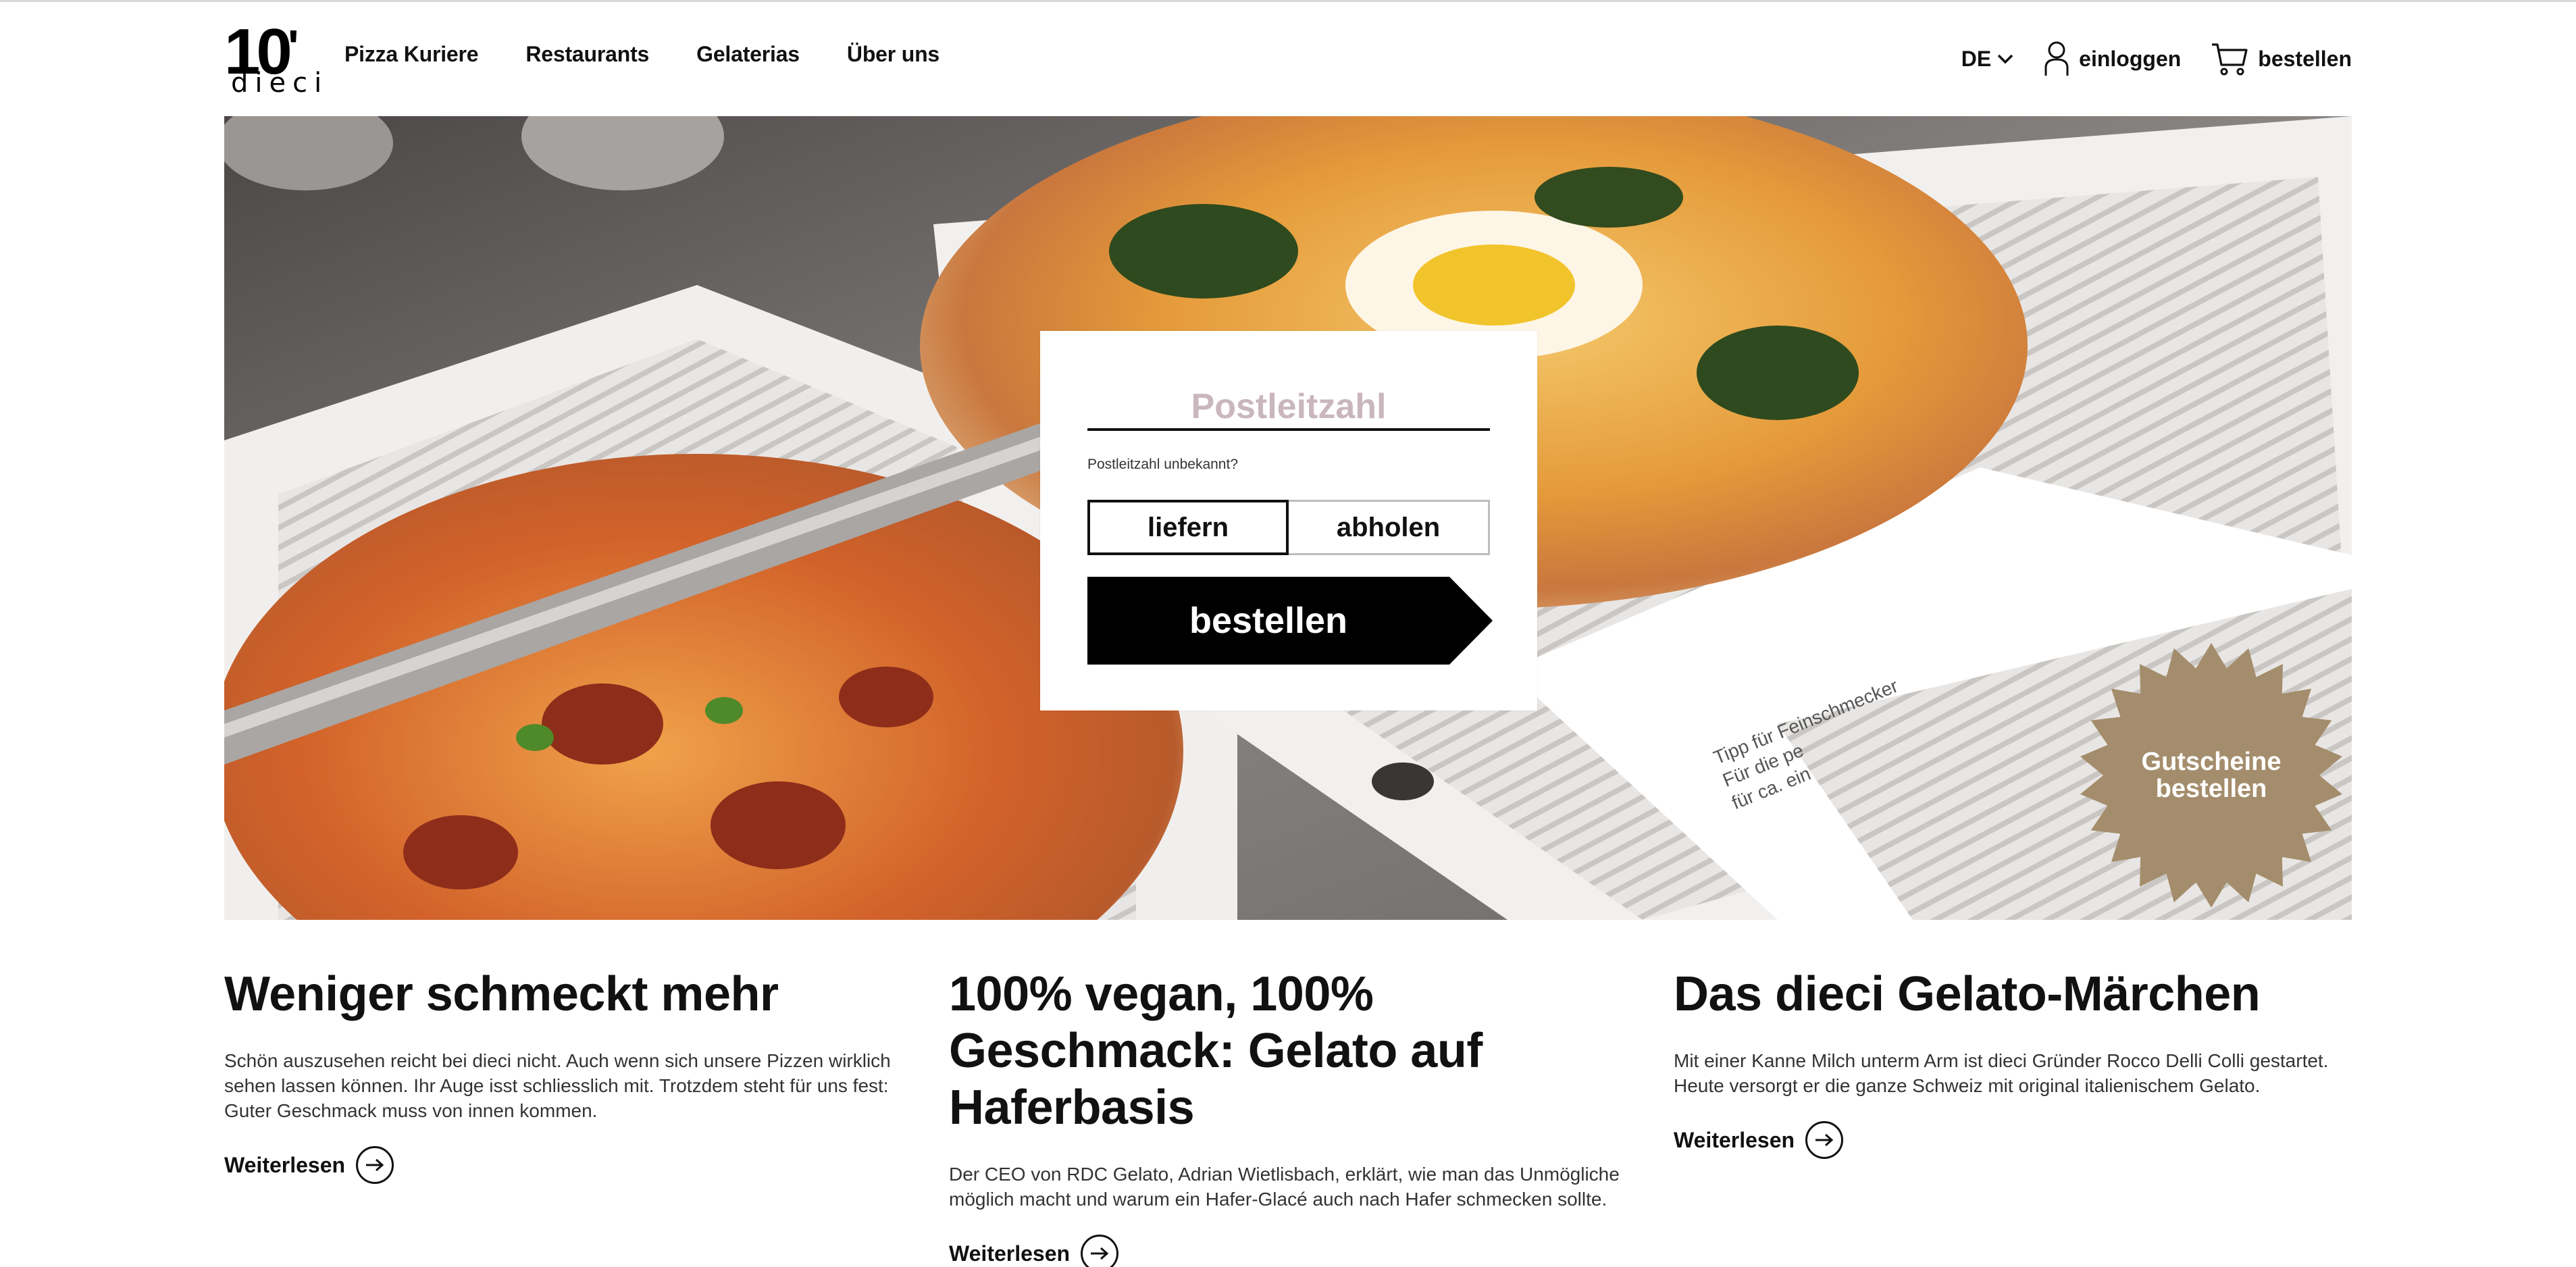 The width and height of the screenshot is (2576, 1267). Describe the element at coordinates (1389, 527) in the screenshot. I see `pickup-option: abholen` at that location.